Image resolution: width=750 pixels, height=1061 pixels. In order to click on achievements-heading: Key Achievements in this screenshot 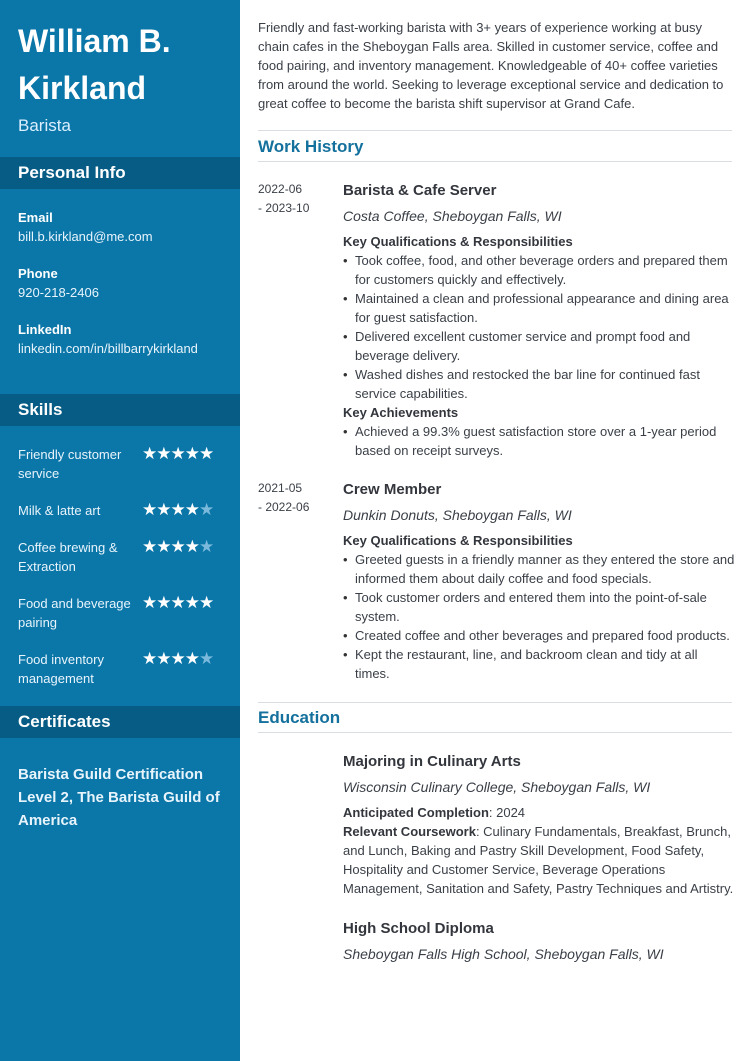, I will do `click(401, 412)`.